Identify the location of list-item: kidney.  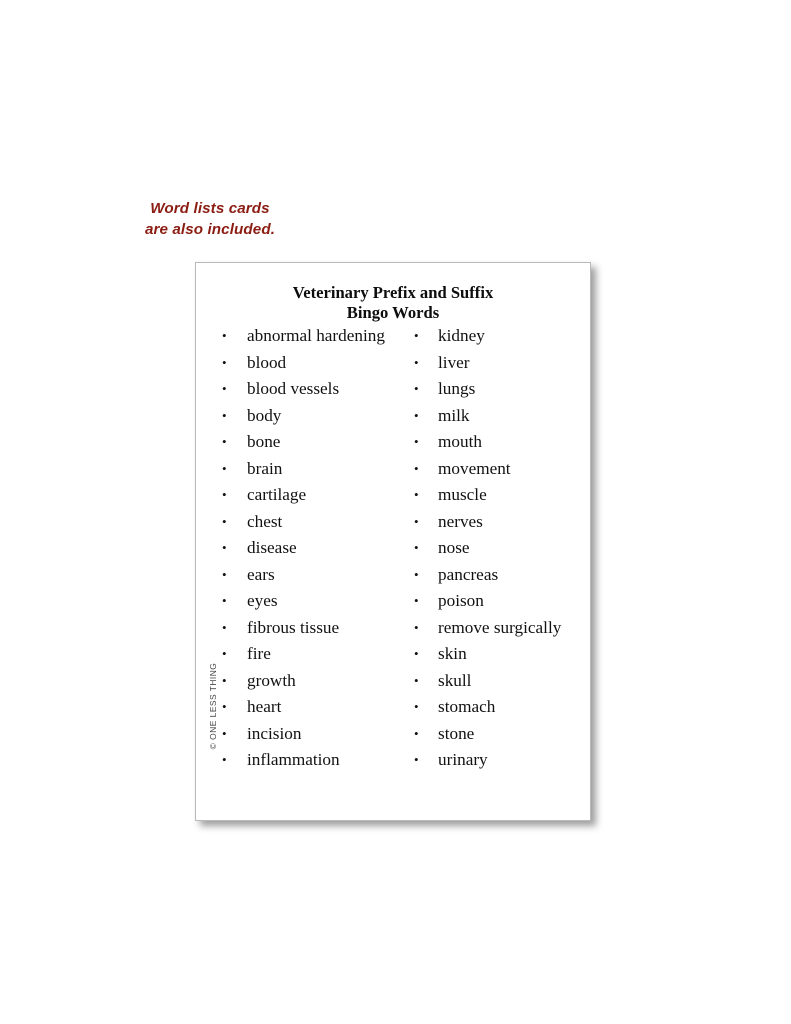
(501, 336).